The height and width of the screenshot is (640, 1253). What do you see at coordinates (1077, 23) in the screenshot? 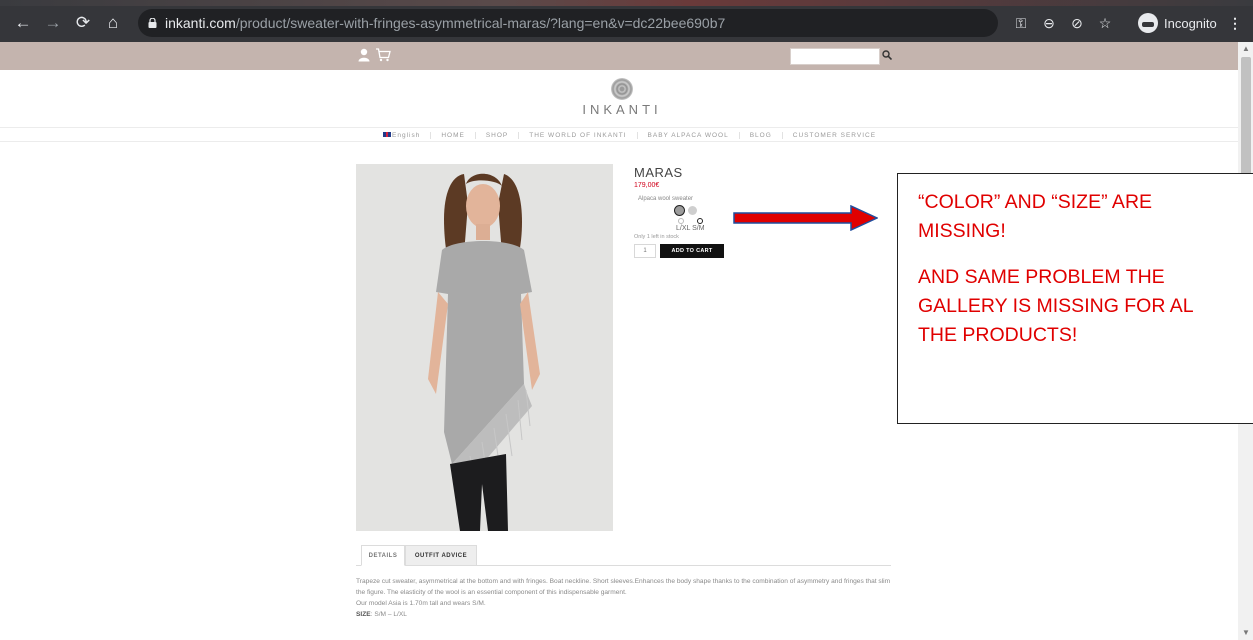
I see `eye-off-icon: ⊘` at bounding box center [1077, 23].